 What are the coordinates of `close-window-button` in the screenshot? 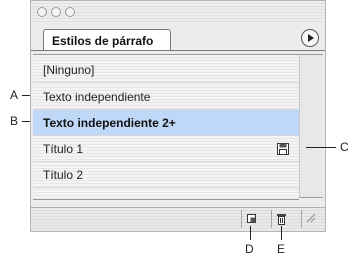 It's located at (42, 12).